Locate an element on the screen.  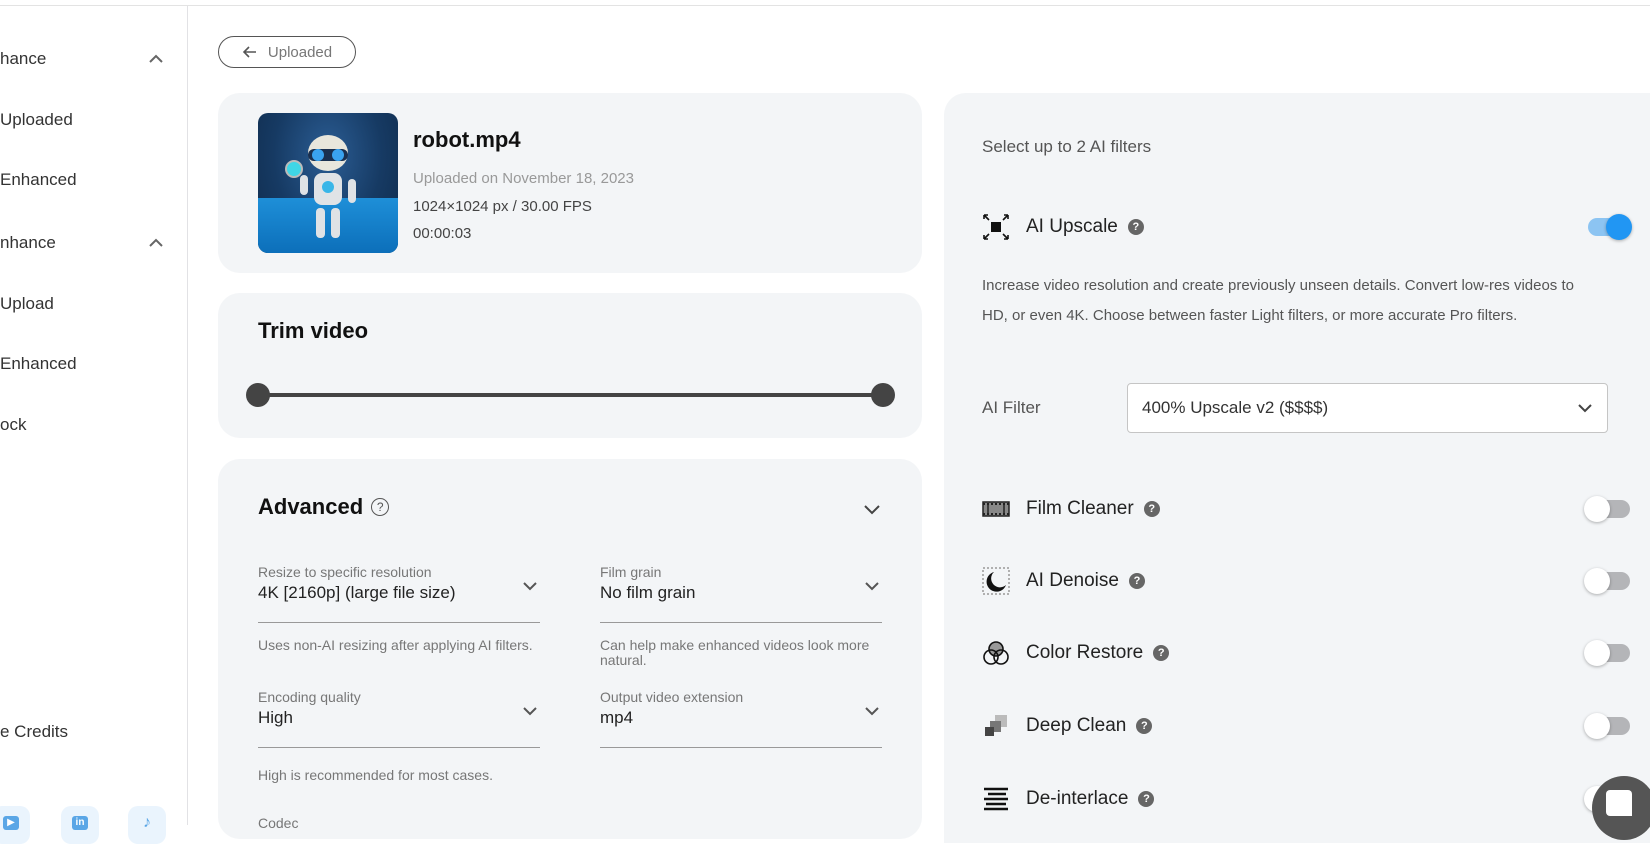
filter-film-cleaner: Film Cleaner ? is located at coordinates (1306, 509).